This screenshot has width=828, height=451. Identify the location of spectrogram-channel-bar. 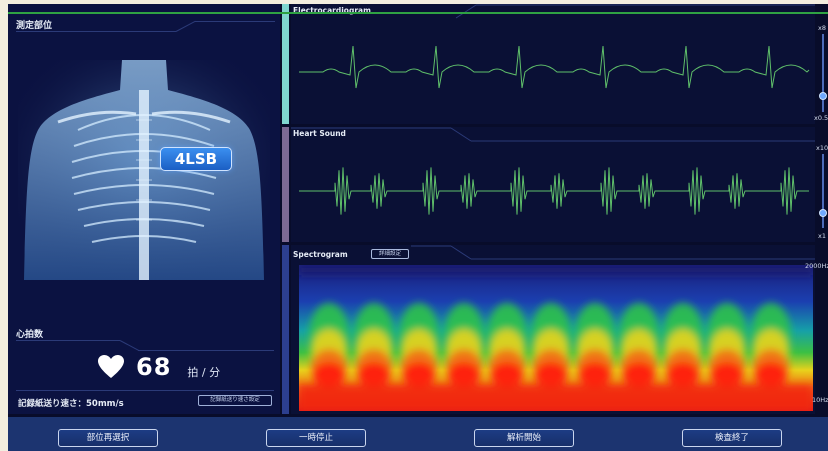
(285, 329).